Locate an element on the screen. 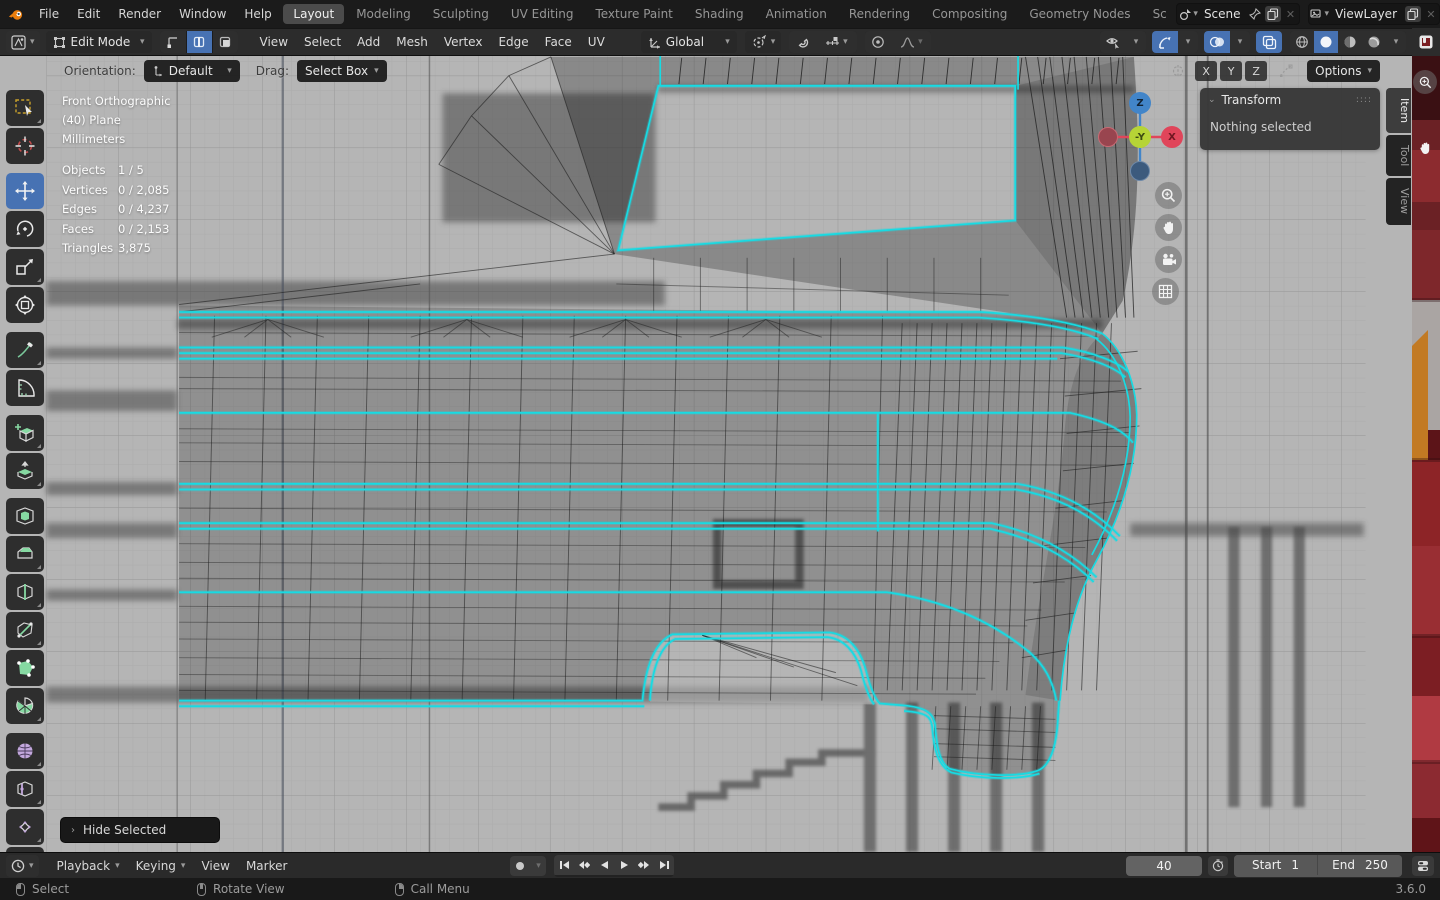  end-frame-field: End 250 is located at coordinates (1360, 864).